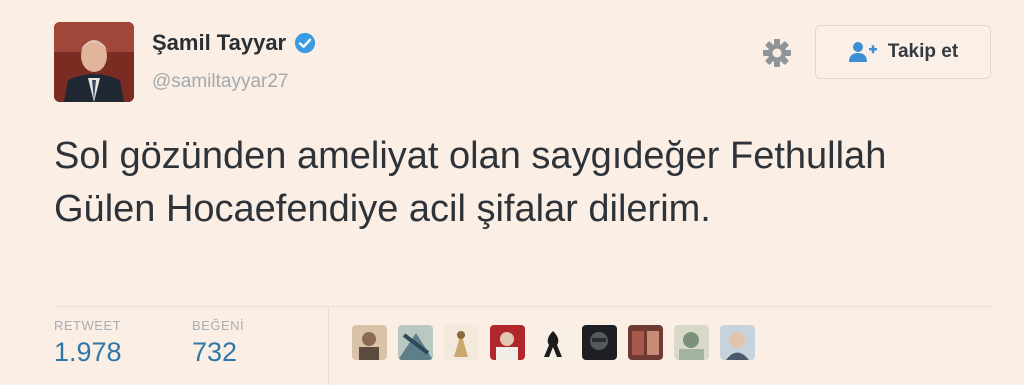 Image resolution: width=1024 pixels, height=385 pixels. I want to click on like-label: BEĞENİ, so click(218, 325).